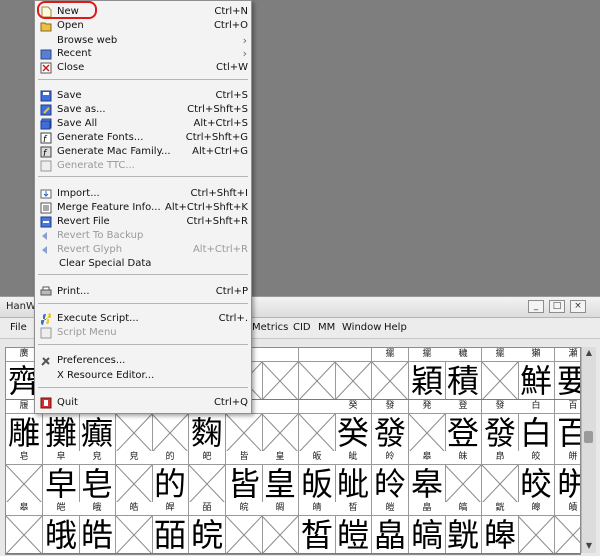  I want to click on file-menu-item-save-as: Save as... Ctrl+Shft+S, so click(143, 110).